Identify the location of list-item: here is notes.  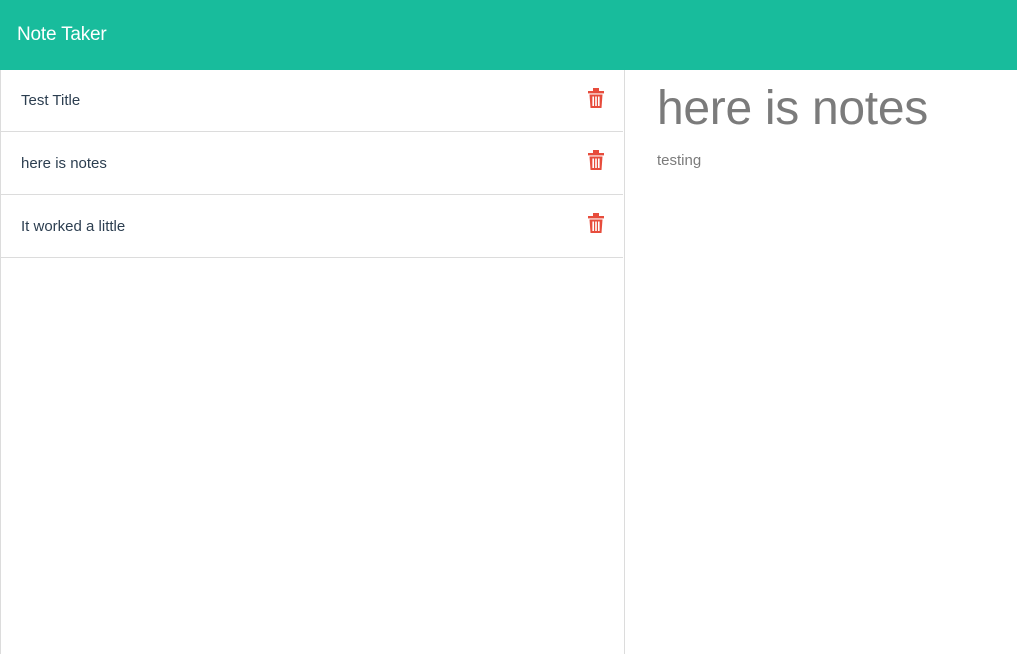
(312, 163).